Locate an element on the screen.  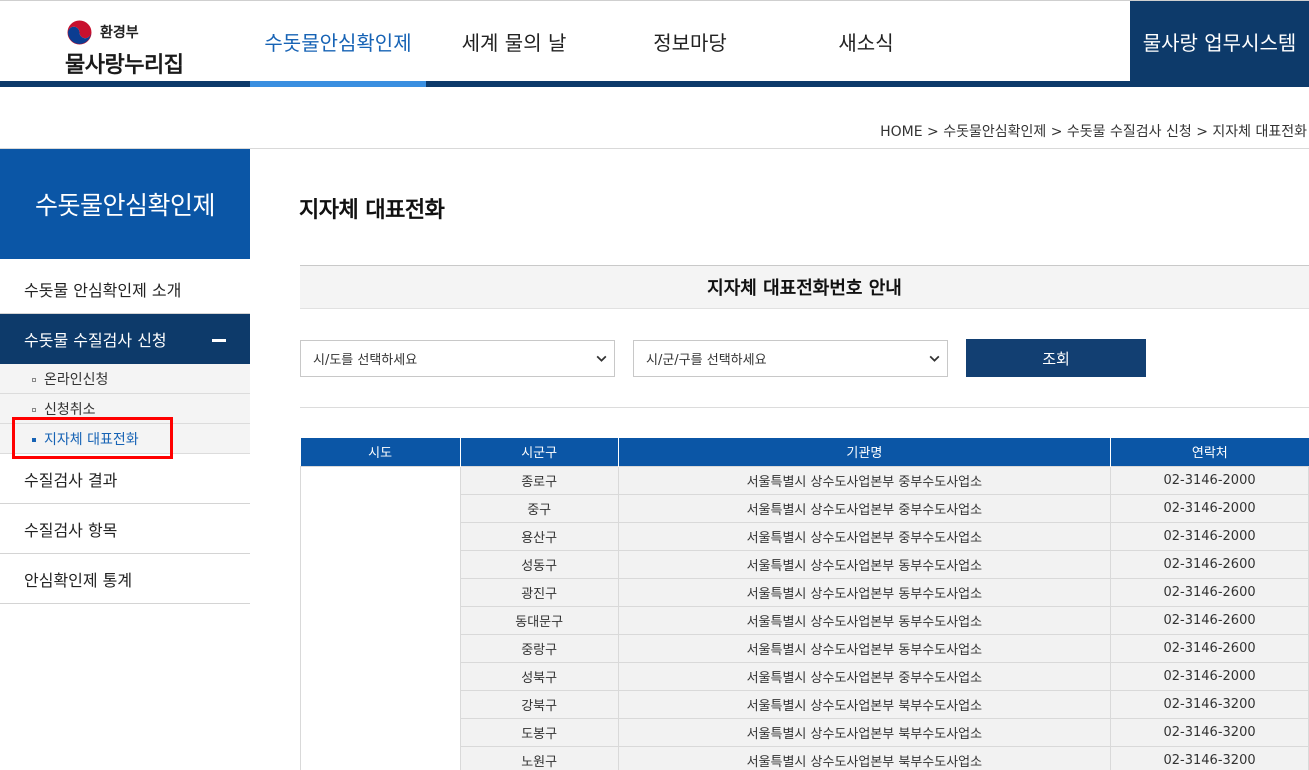
korea-emblem-icon is located at coordinates (79, 32).